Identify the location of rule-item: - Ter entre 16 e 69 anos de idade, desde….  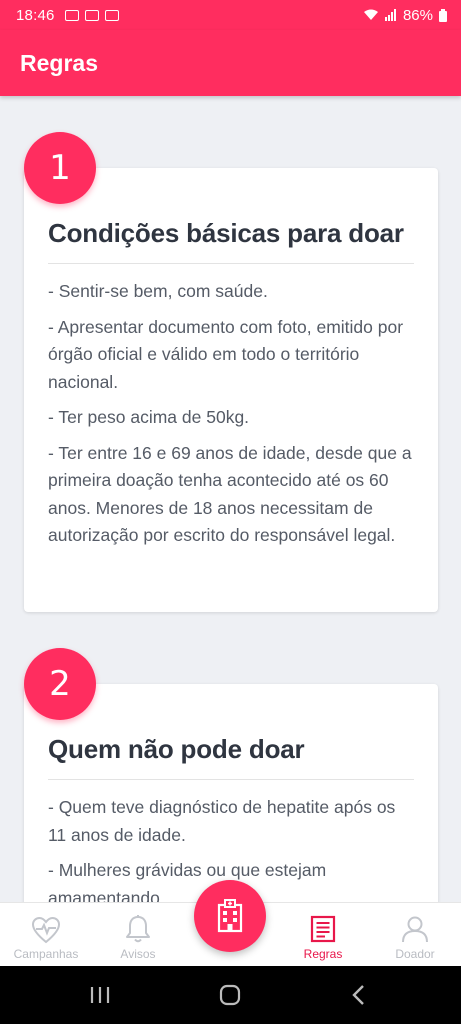
(230, 494).